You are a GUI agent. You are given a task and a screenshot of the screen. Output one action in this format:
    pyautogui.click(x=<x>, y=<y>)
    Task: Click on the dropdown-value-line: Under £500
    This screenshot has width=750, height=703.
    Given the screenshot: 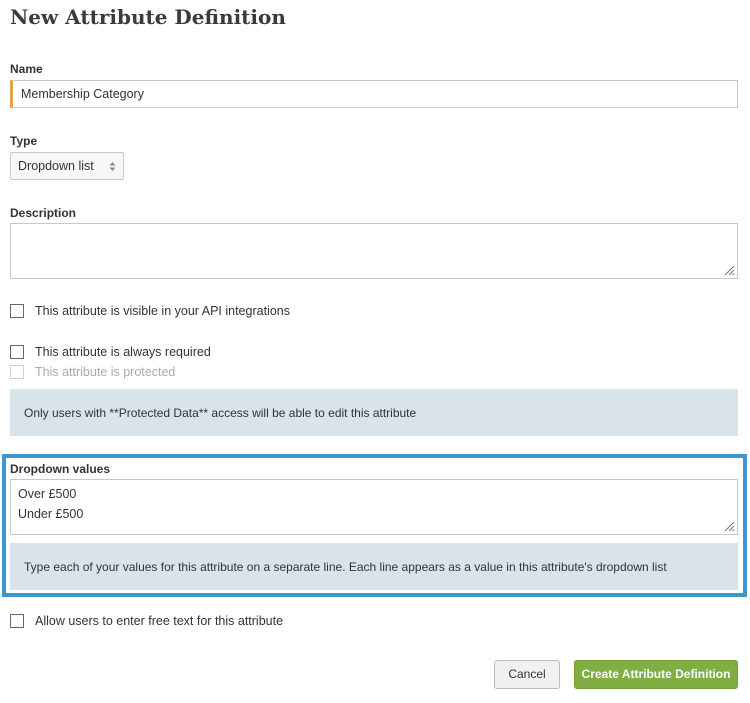 What is the action you would take?
    pyautogui.click(x=51, y=514)
    